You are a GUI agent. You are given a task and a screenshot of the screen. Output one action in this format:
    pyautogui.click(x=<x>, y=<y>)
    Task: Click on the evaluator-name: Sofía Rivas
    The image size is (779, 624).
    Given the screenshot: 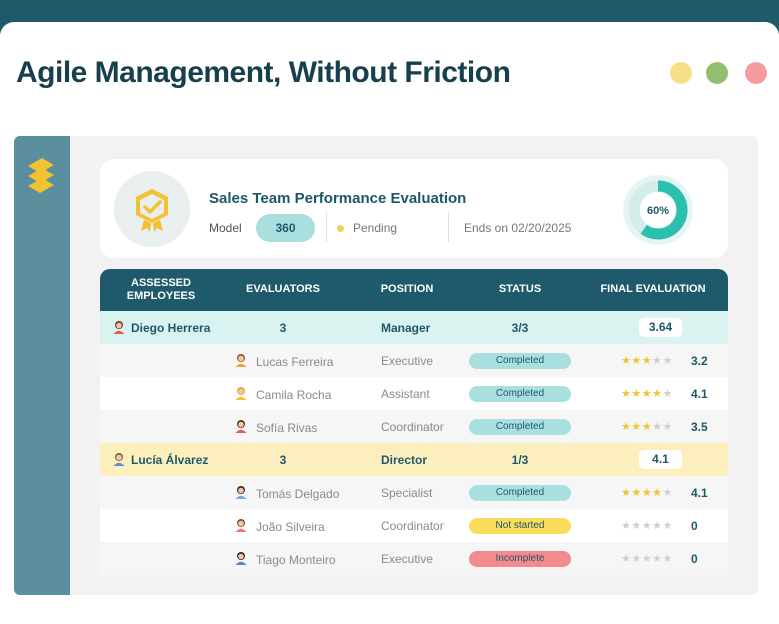 What is the action you would take?
    pyautogui.click(x=286, y=428)
    